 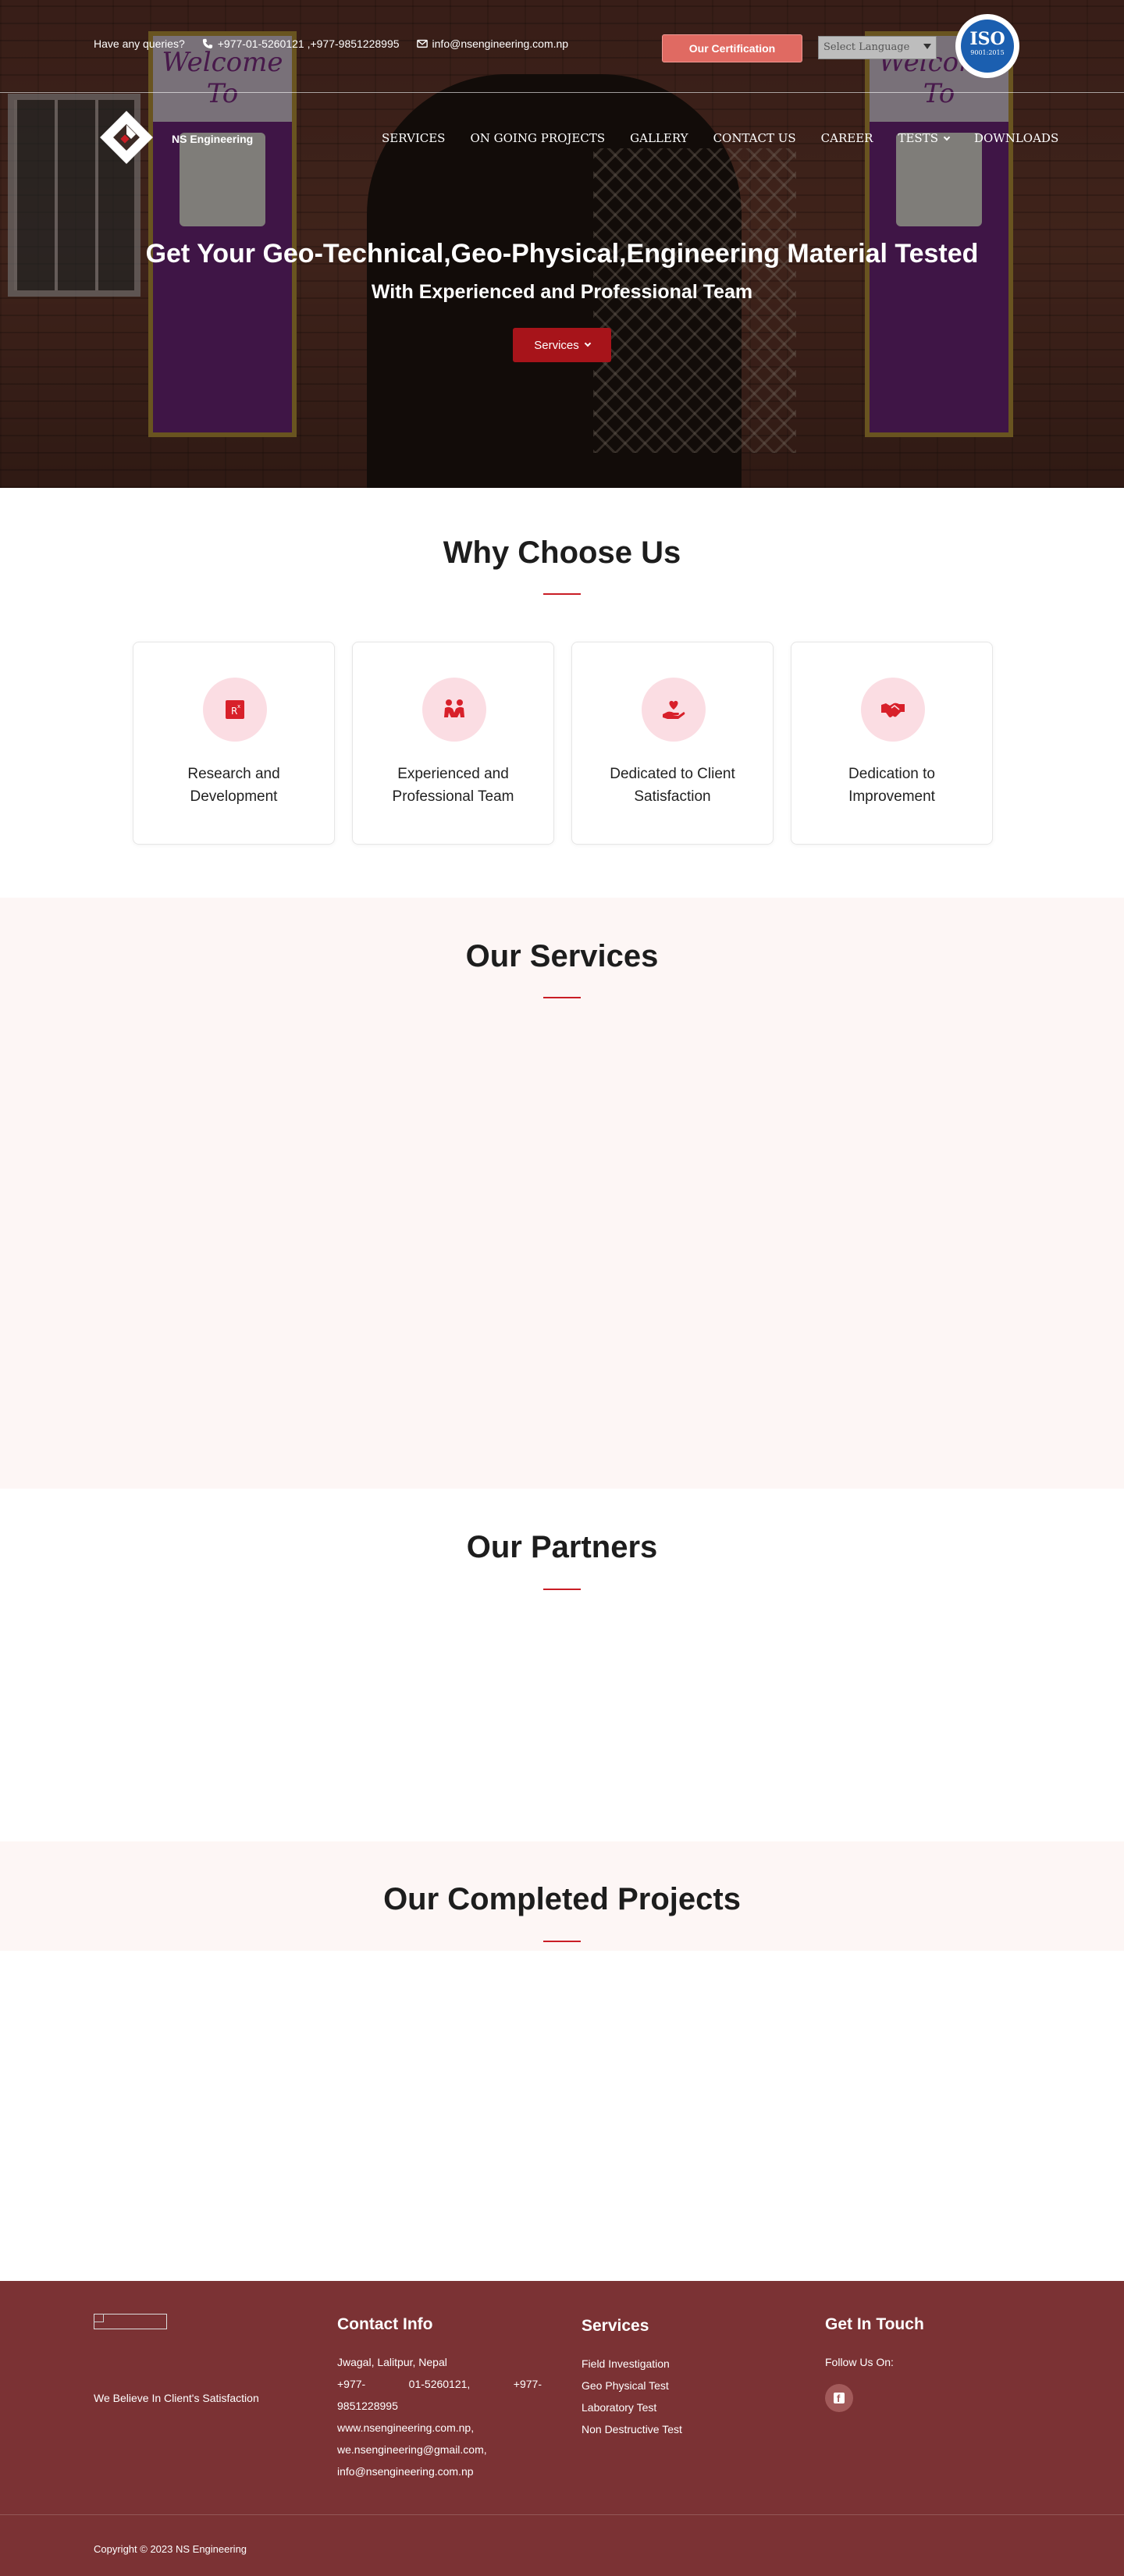 What do you see at coordinates (537, 138) in the screenshot?
I see `nav-ongoing-projects: ON GOING PROJECTS` at bounding box center [537, 138].